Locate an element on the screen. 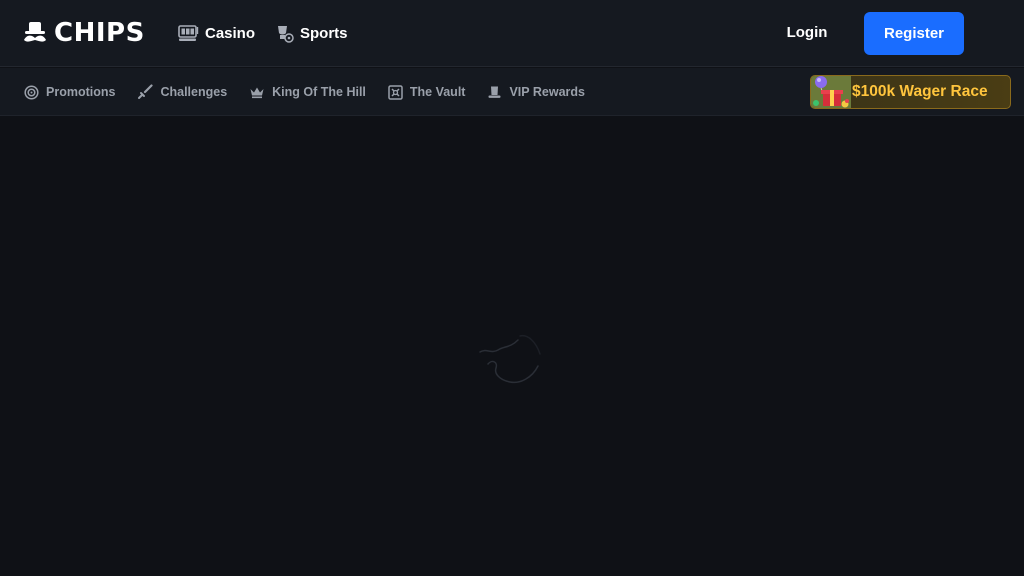  gift-balloon-icon is located at coordinates (831, 92).